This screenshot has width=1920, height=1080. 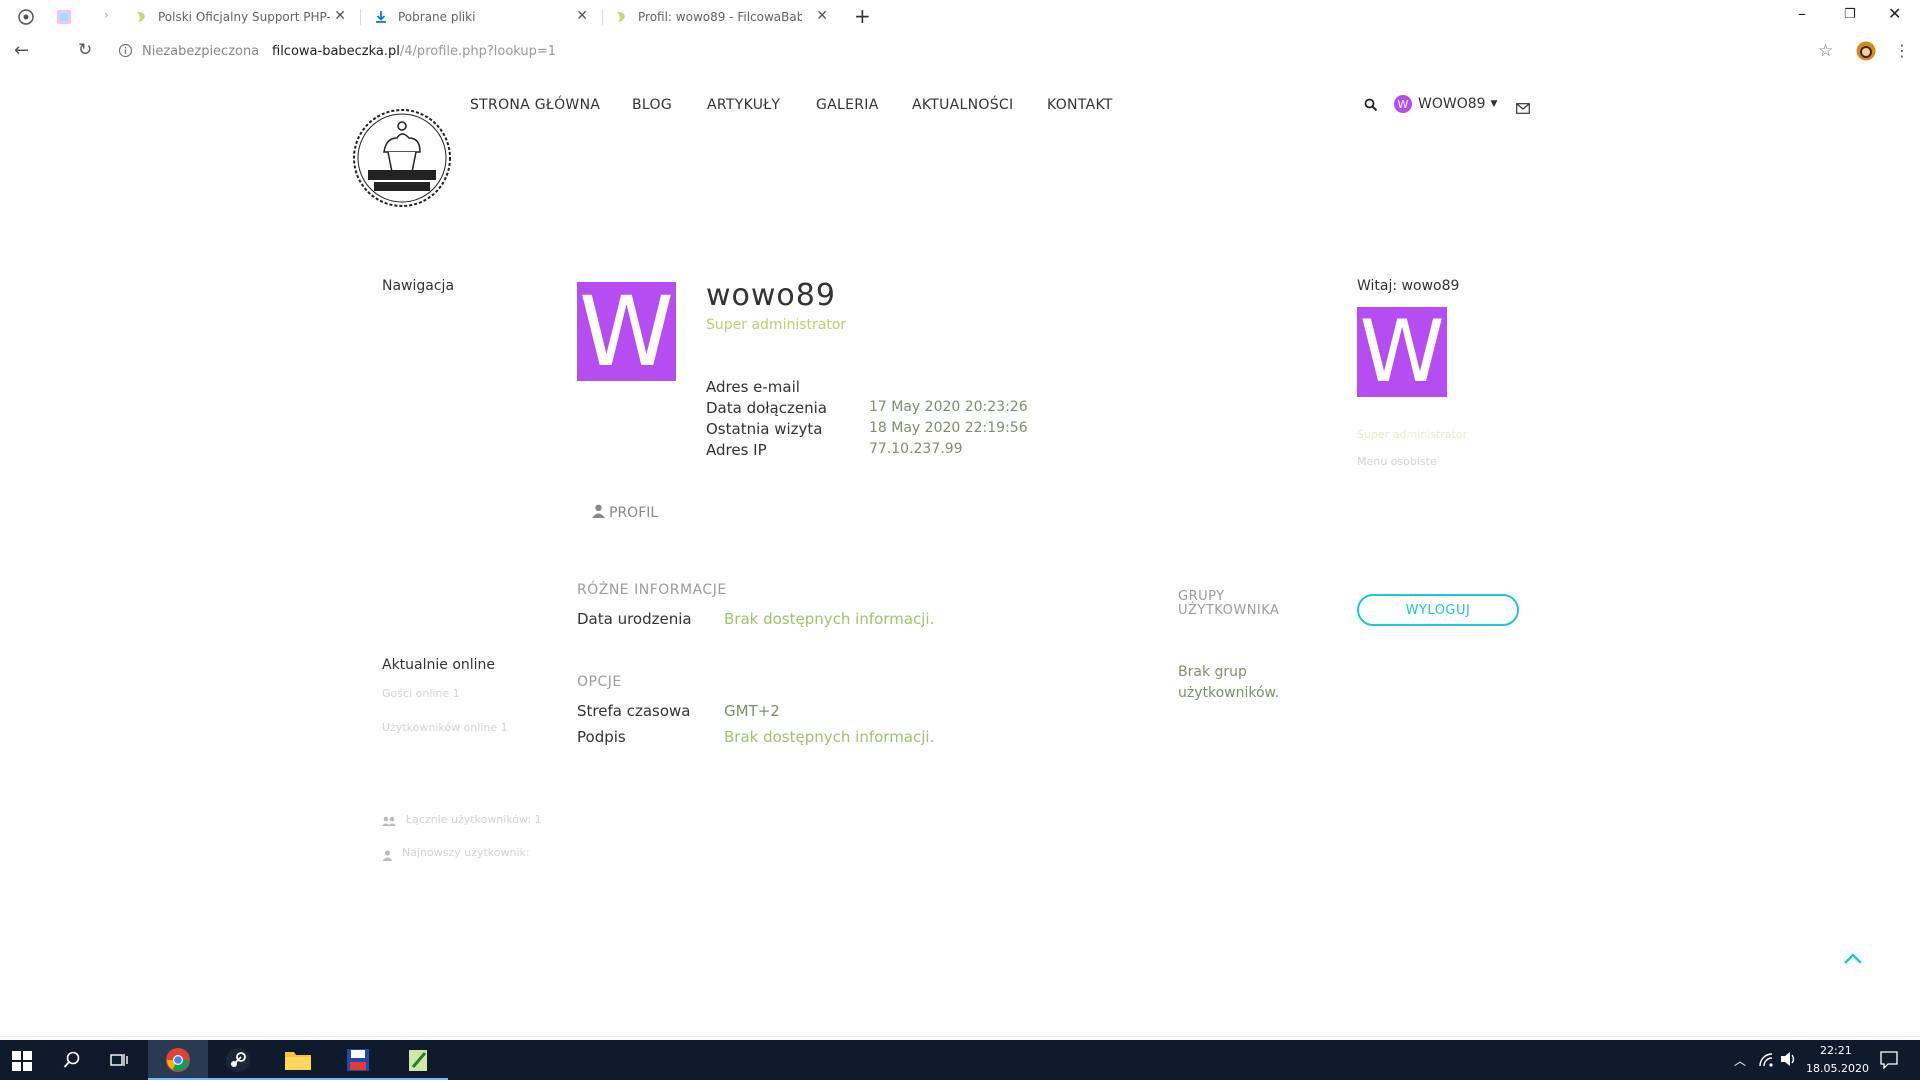 I want to click on groups-value: Brak grup użytkowników., so click(x=1229, y=682).